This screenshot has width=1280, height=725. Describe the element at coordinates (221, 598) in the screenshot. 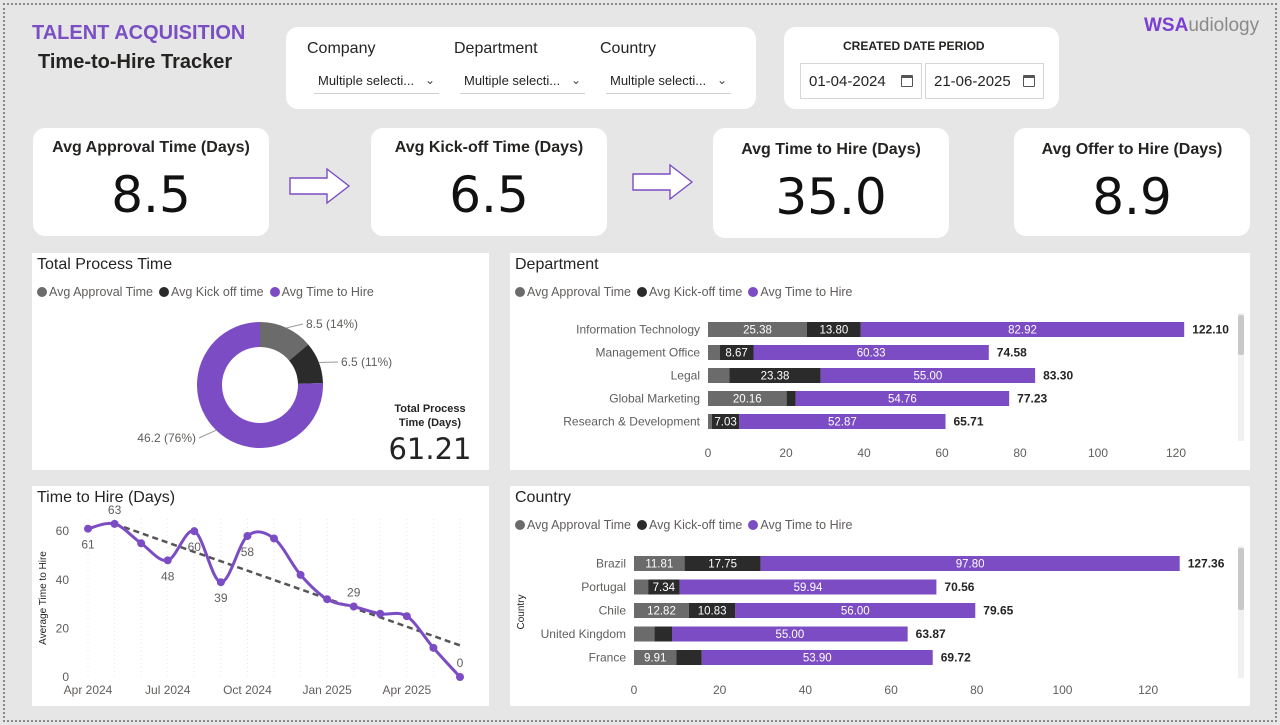

I see `point-label: 39` at that location.